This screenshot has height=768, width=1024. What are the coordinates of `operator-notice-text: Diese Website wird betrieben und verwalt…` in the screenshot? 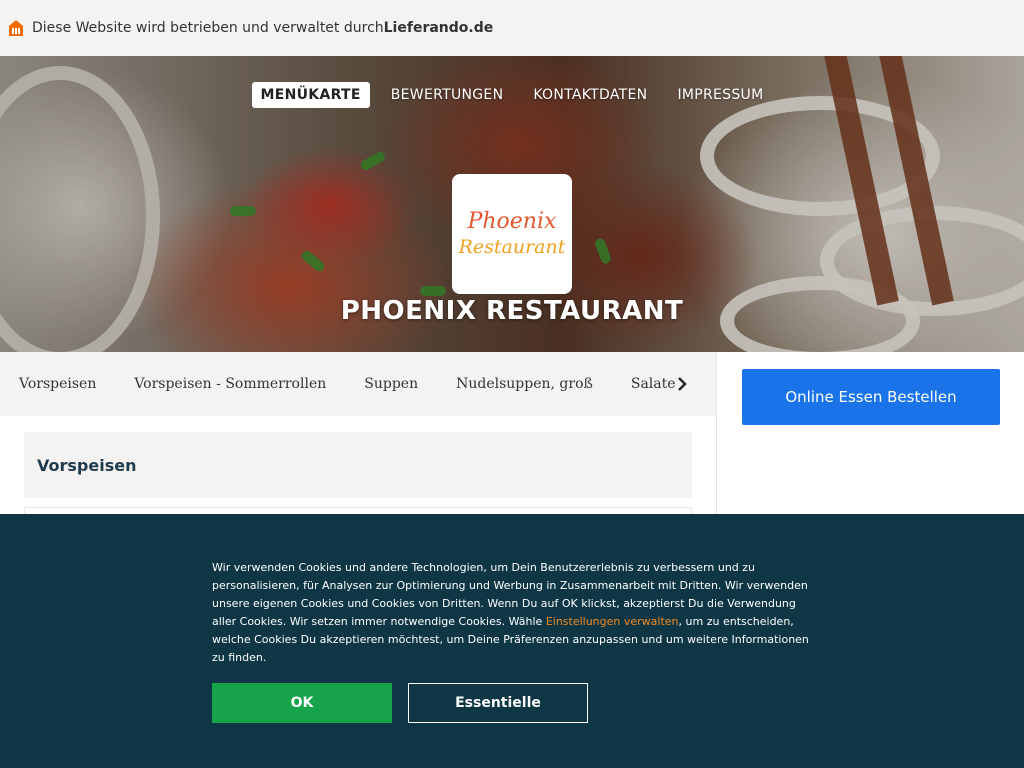 It's located at (208, 28).